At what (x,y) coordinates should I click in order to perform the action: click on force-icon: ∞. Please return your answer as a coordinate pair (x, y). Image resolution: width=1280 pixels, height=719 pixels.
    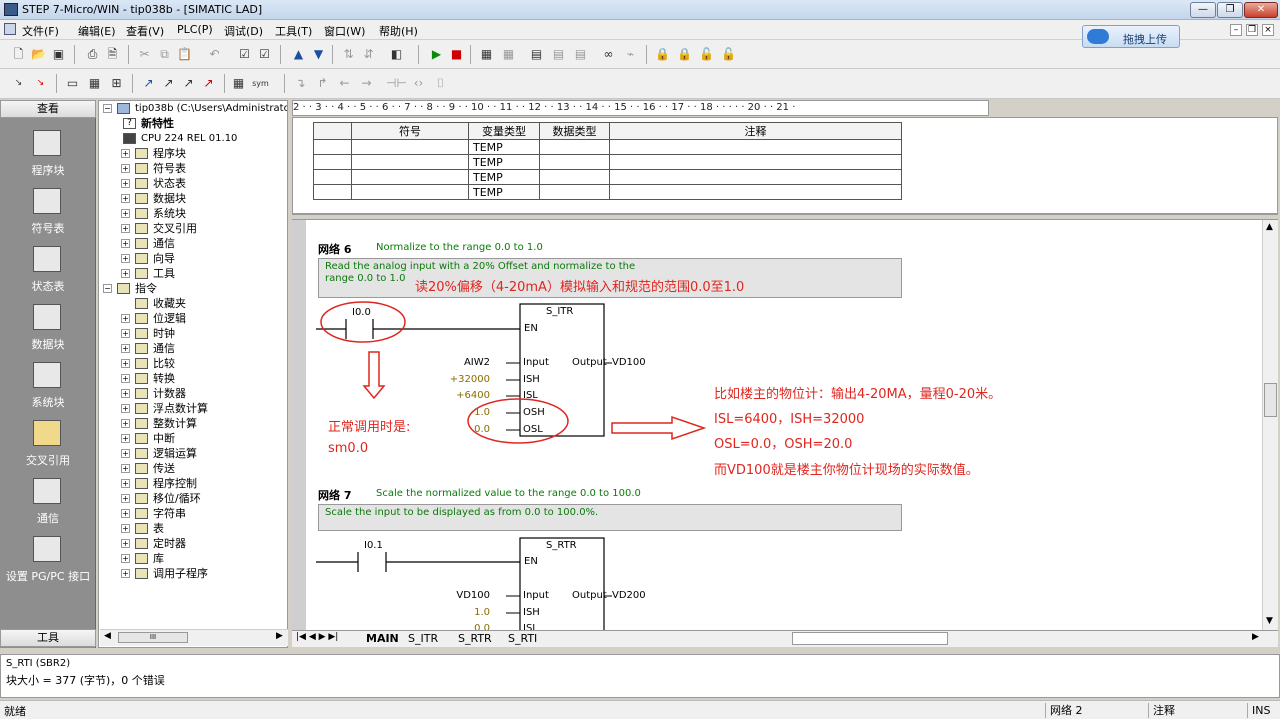
    Looking at the image, I should click on (608, 54).